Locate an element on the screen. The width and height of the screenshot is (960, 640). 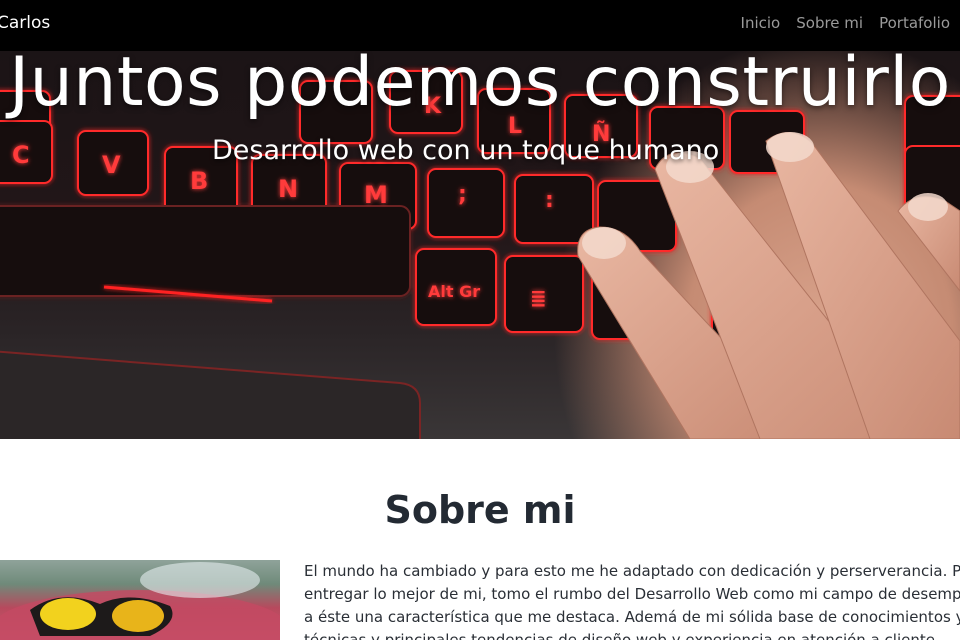
navbar: Carlos Inicio Sobre mi Portafolio is located at coordinates (480, 25).